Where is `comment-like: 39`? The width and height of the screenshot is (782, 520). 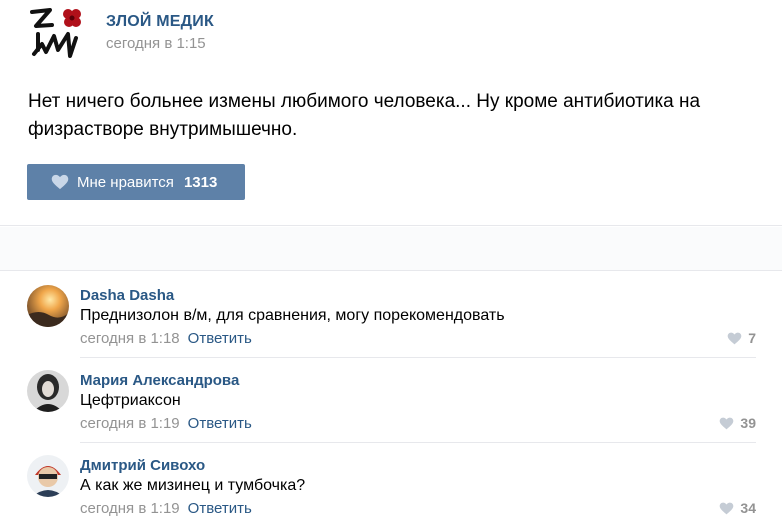 comment-like: 39 is located at coordinates (737, 423).